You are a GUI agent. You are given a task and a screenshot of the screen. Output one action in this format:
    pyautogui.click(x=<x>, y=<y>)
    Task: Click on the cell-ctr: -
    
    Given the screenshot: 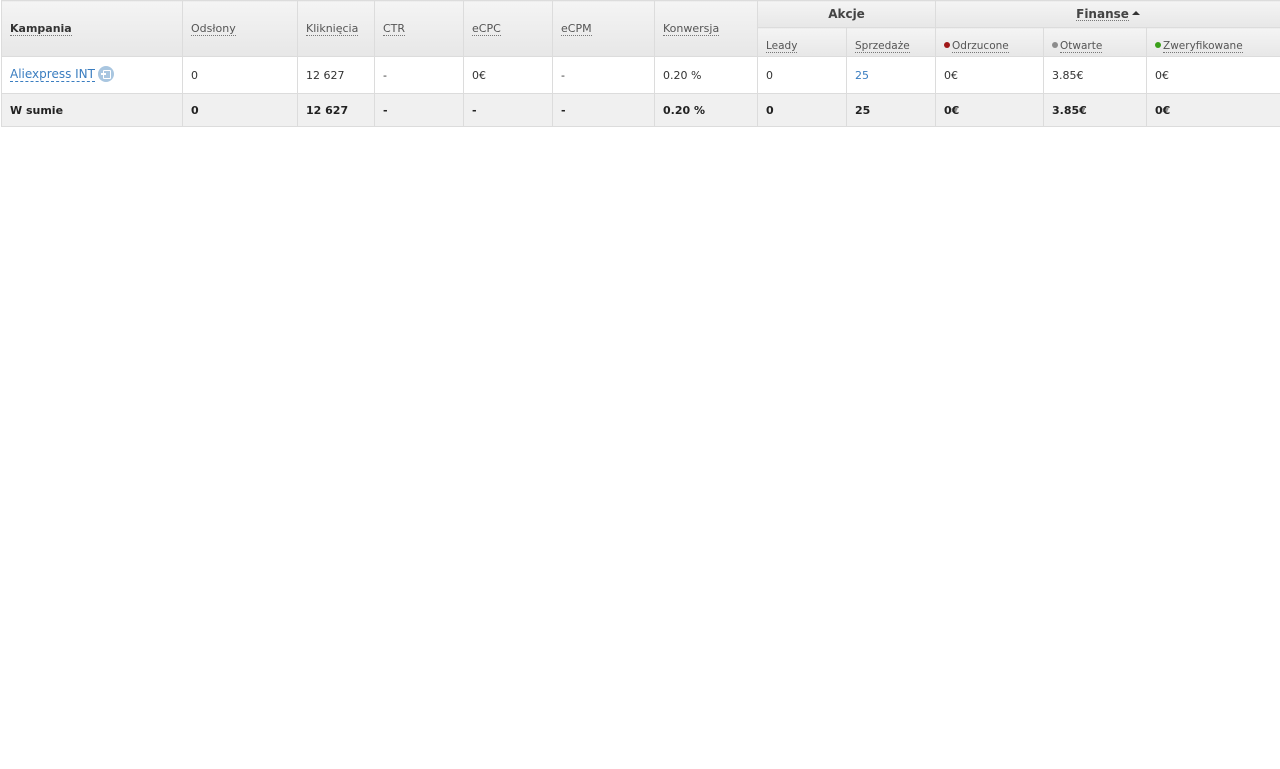 What is the action you would take?
    pyautogui.click(x=419, y=75)
    